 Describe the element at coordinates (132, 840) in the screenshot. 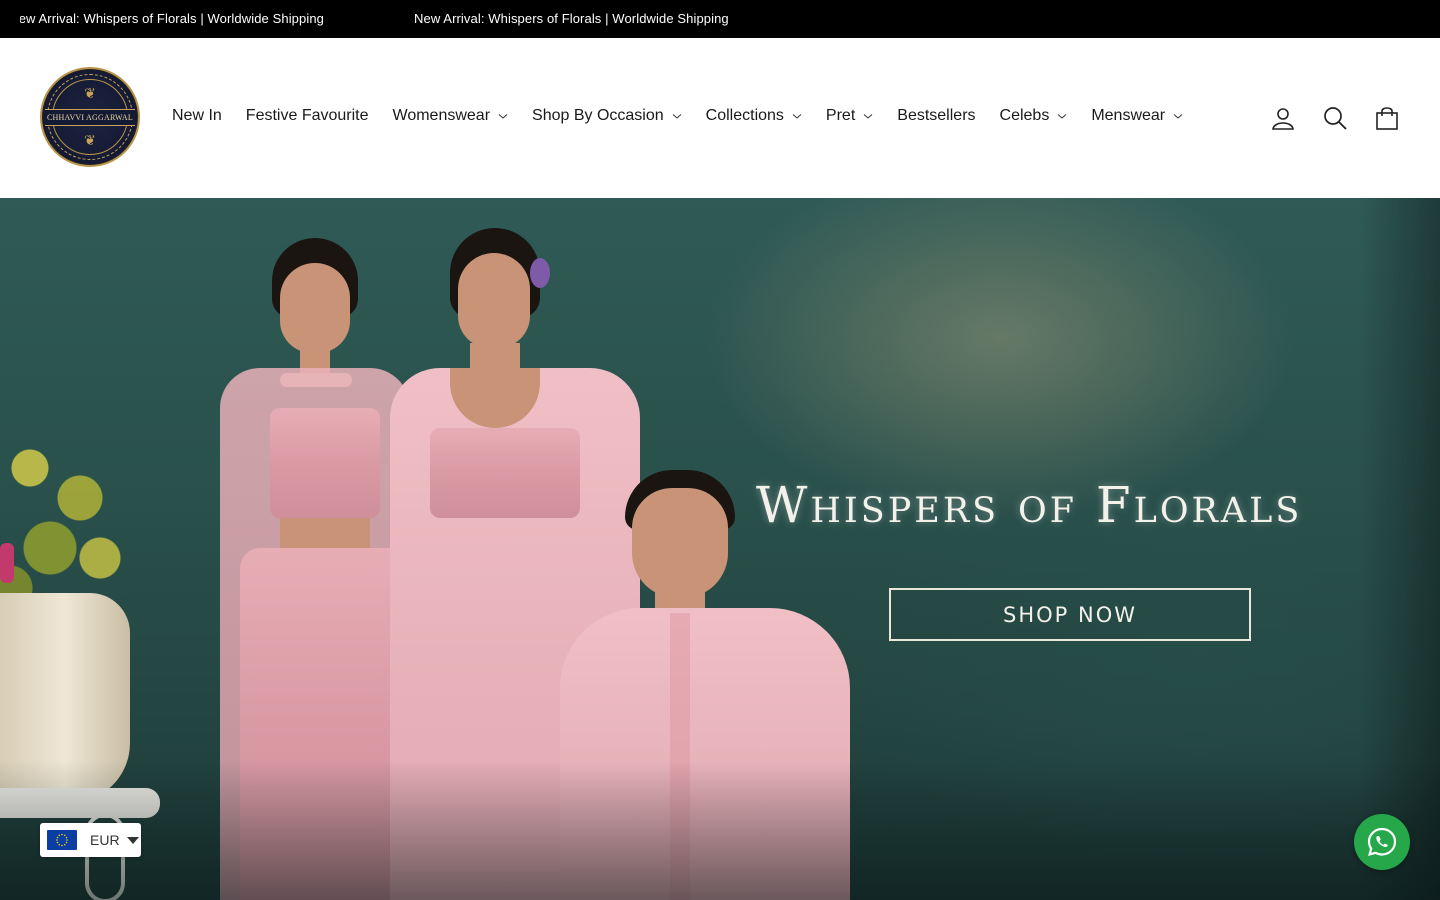

I see `caret-down-icon` at that location.